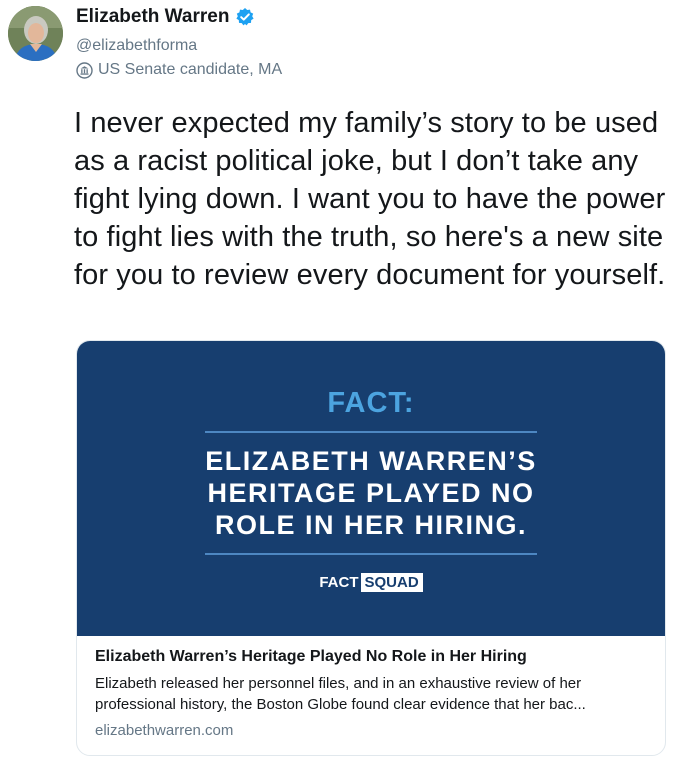 The width and height of the screenshot is (680, 770). I want to click on author-name-row: Elizabeth Warren, so click(165, 17).